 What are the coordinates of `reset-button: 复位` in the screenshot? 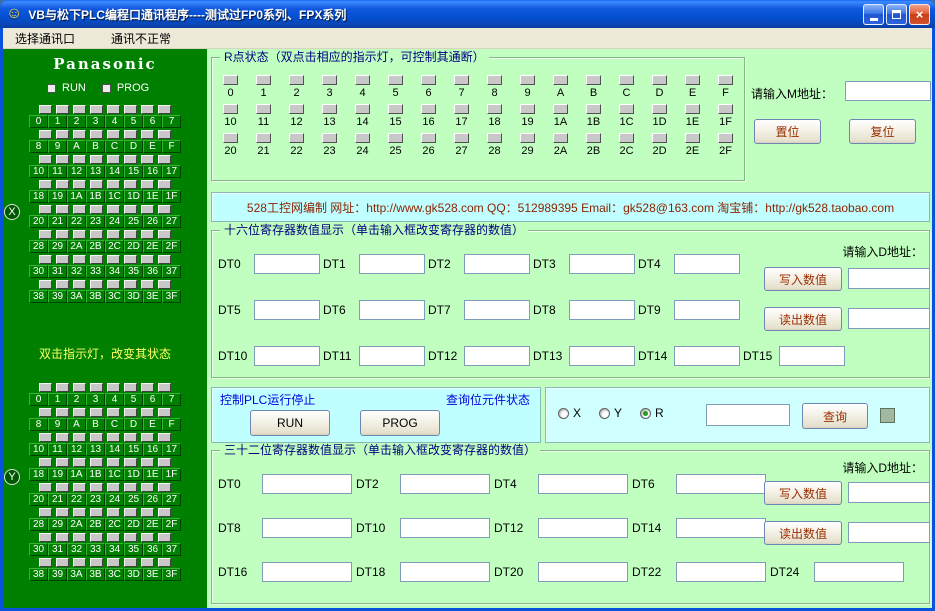 It's located at (882, 131).